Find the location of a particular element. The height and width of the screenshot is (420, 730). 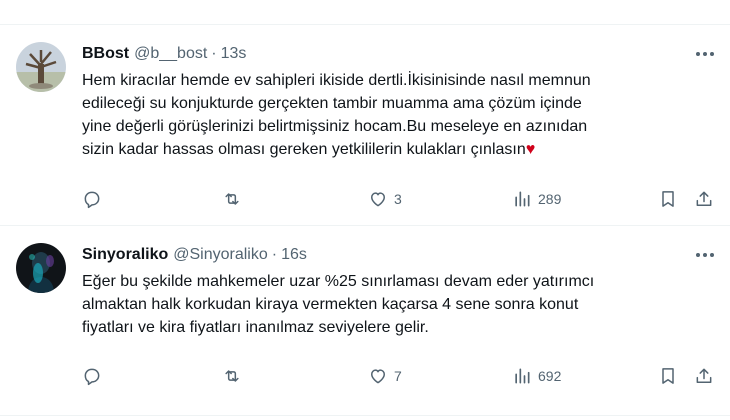

action-bar: 7 692 is located at coordinates (402, 376).